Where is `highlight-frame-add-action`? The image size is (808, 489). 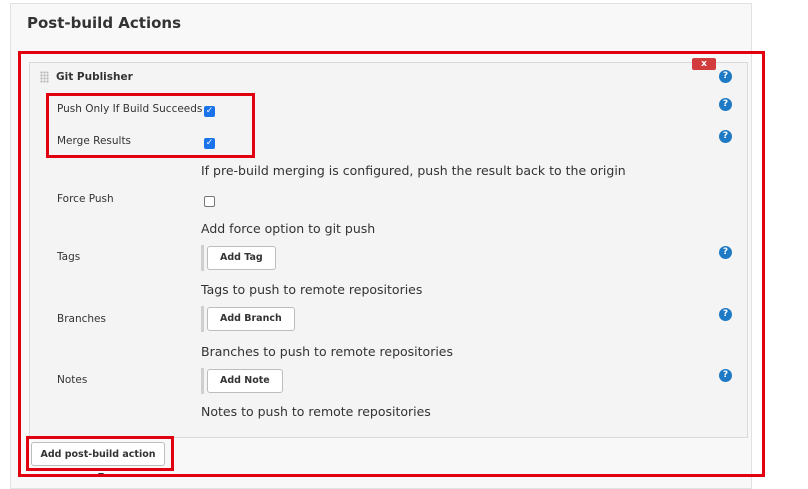 highlight-frame-add-action is located at coordinates (100, 453).